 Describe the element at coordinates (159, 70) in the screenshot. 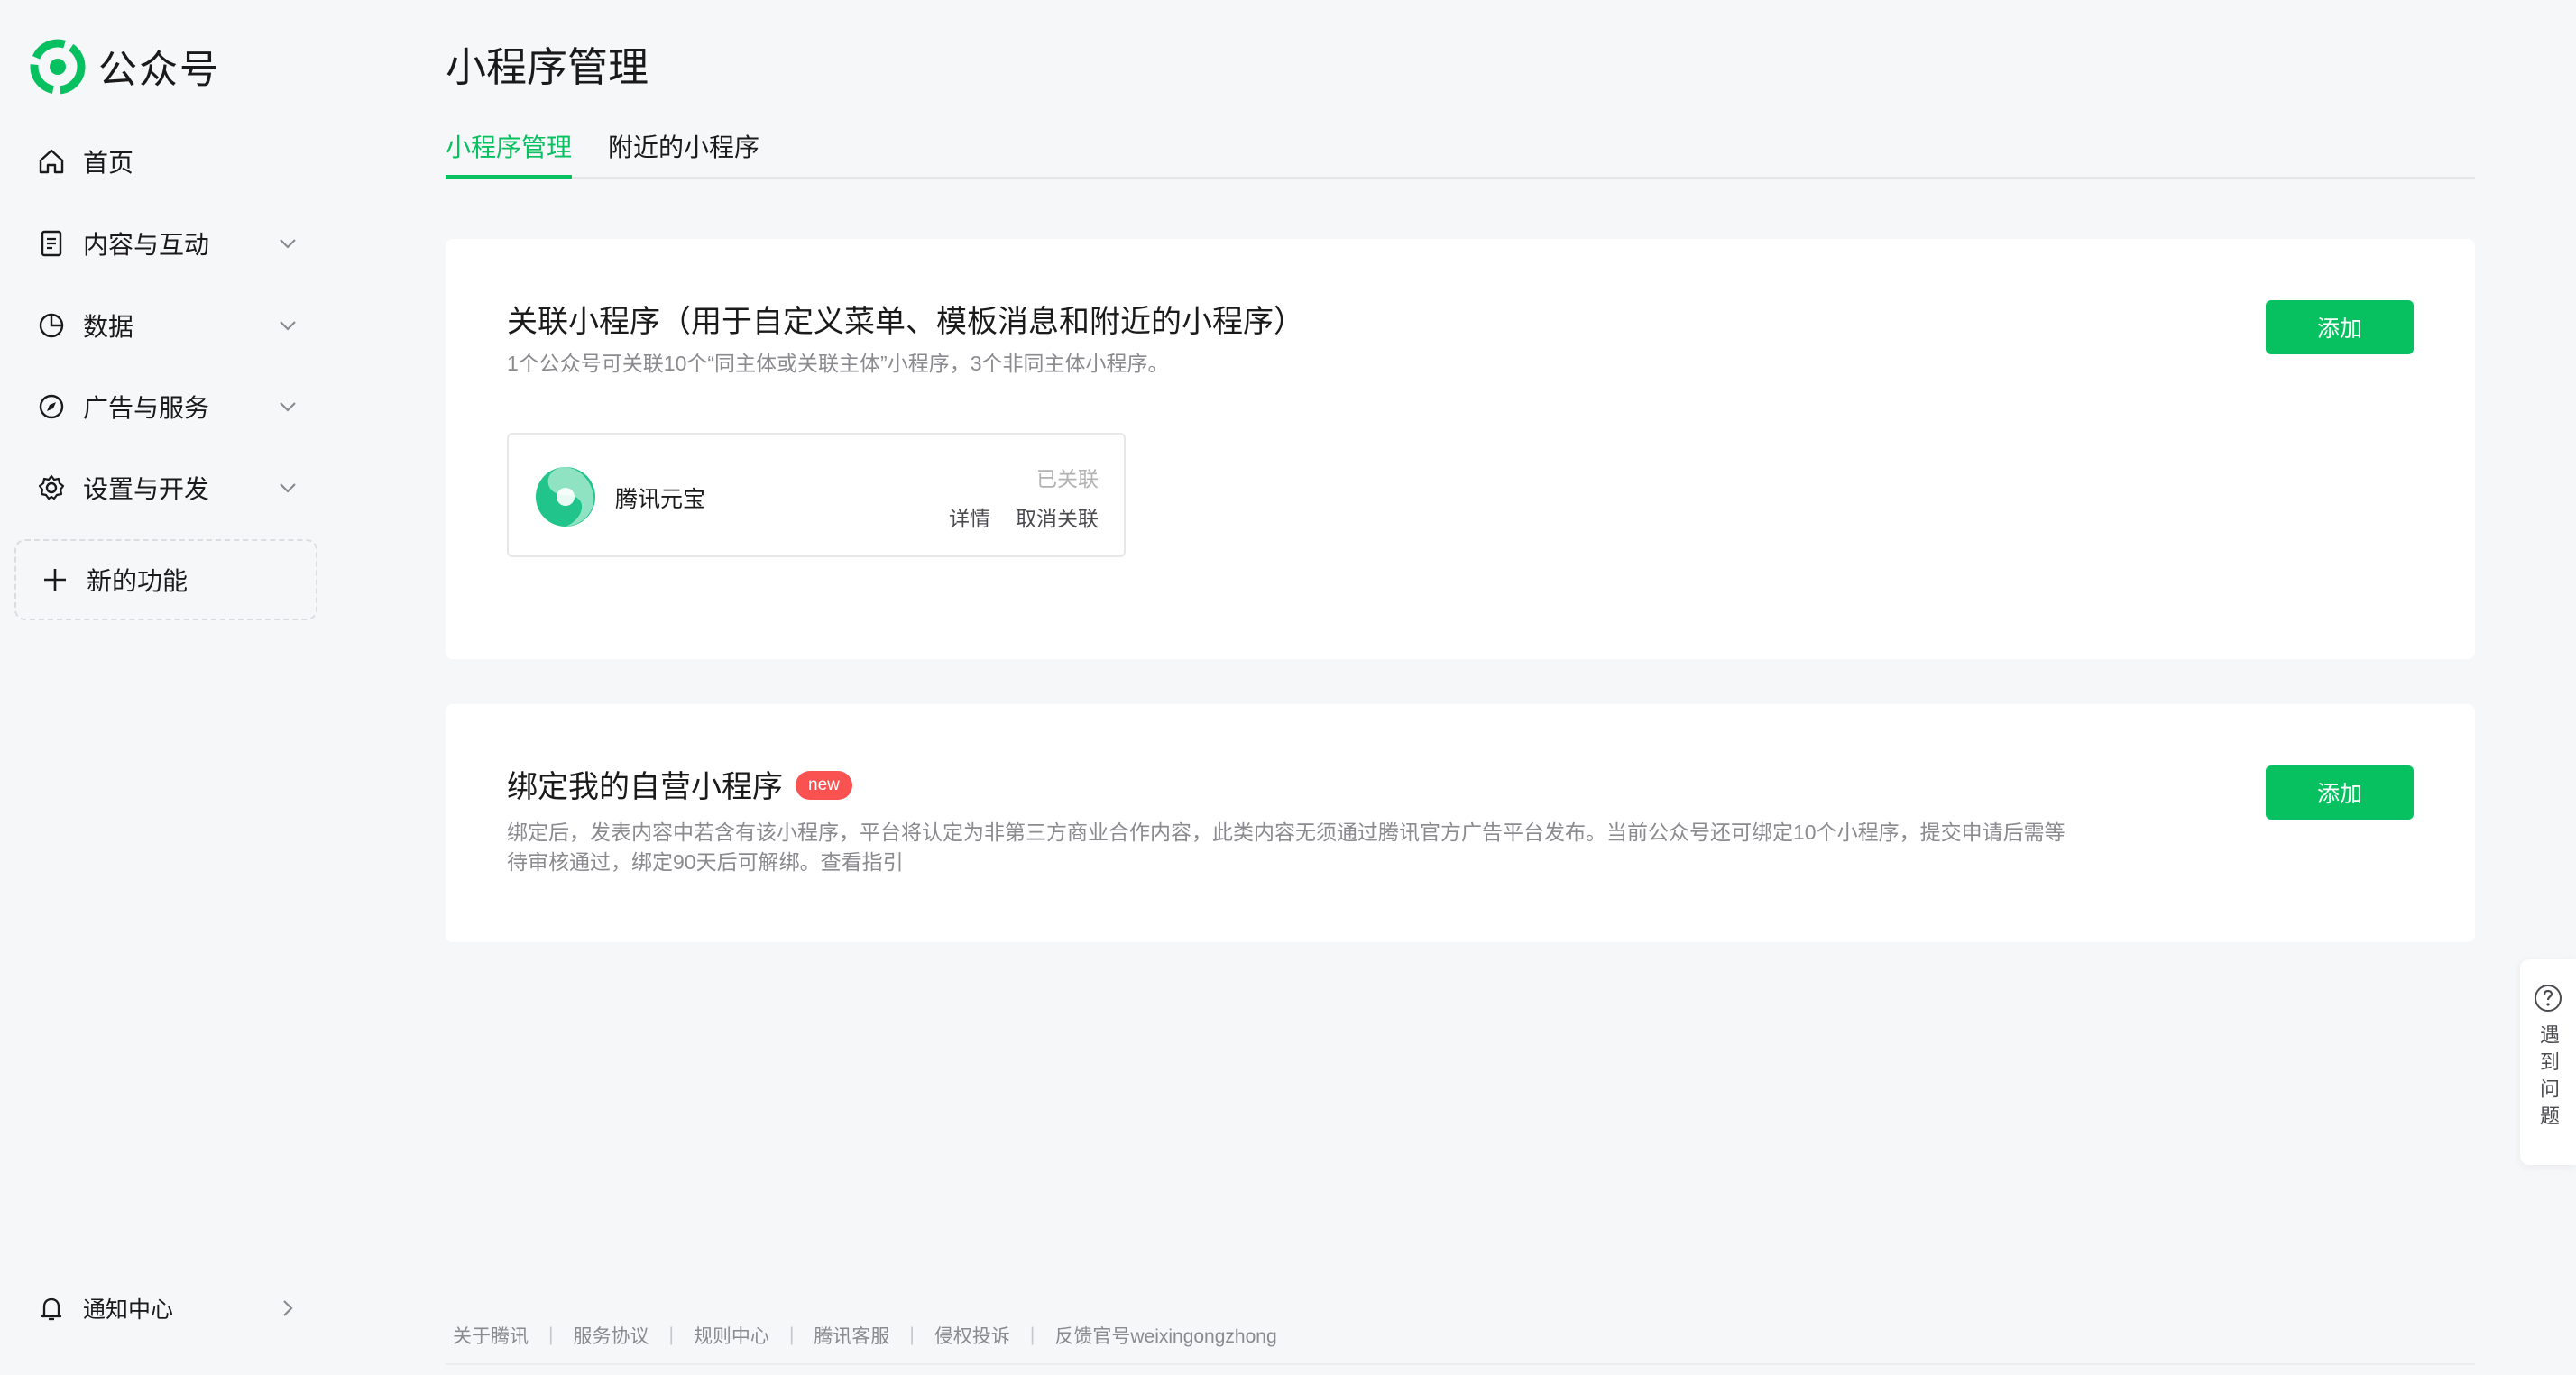

I see `brand-name: 公众号` at that location.